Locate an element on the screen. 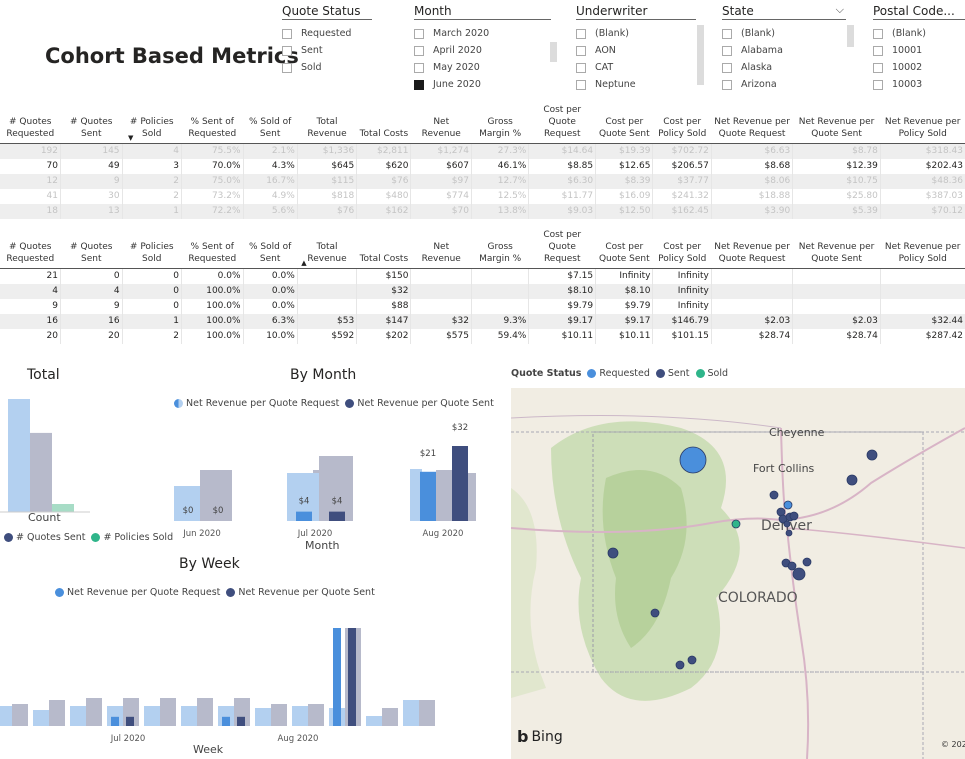 The height and width of the screenshot is (759, 965). column-header: # Quotes Sent is located at coordinates (91, 124).